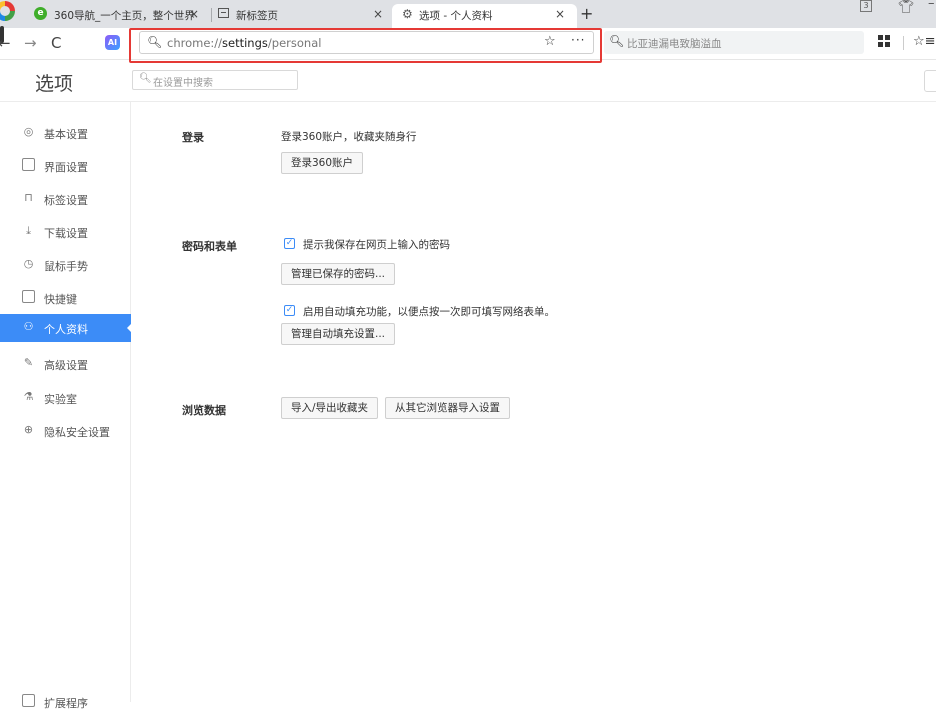 Image resolution: width=936 pixels, height=716 pixels. Describe the element at coordinates (674, 43) in the screenshot. I see `search-suggestion: 比亚迪漏电致脑溢血` at that location.